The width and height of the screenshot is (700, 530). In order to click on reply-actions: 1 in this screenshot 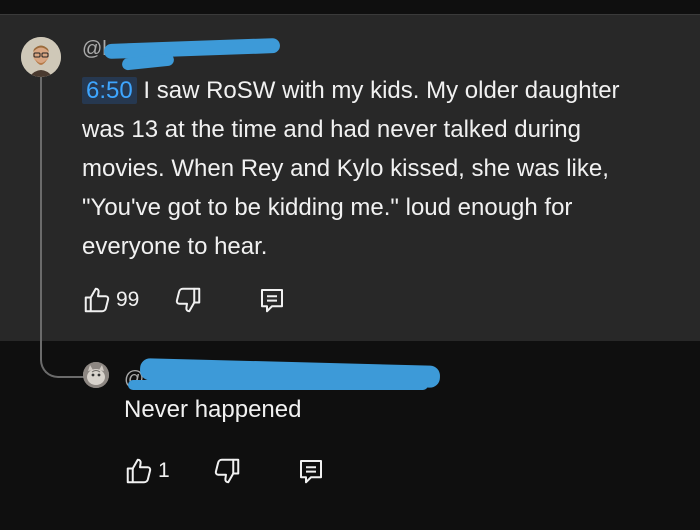, I will do `click(225, 471)`.